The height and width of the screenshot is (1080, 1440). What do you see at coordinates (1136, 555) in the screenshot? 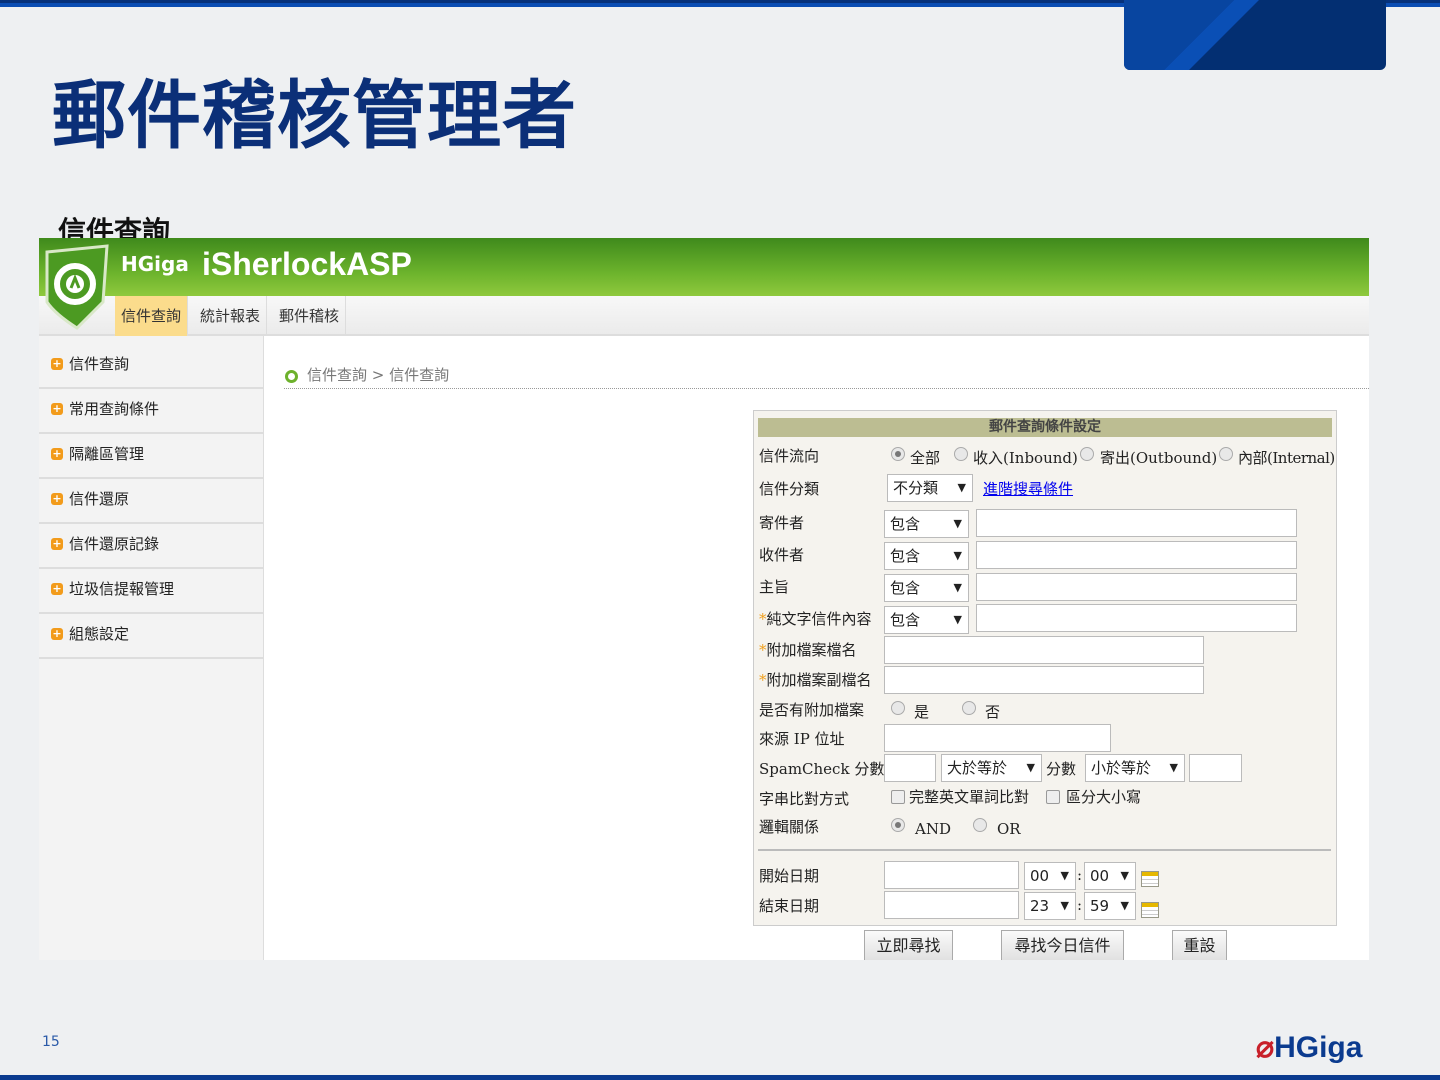
I see `recipient-input` at bounding box center [1136, 555].